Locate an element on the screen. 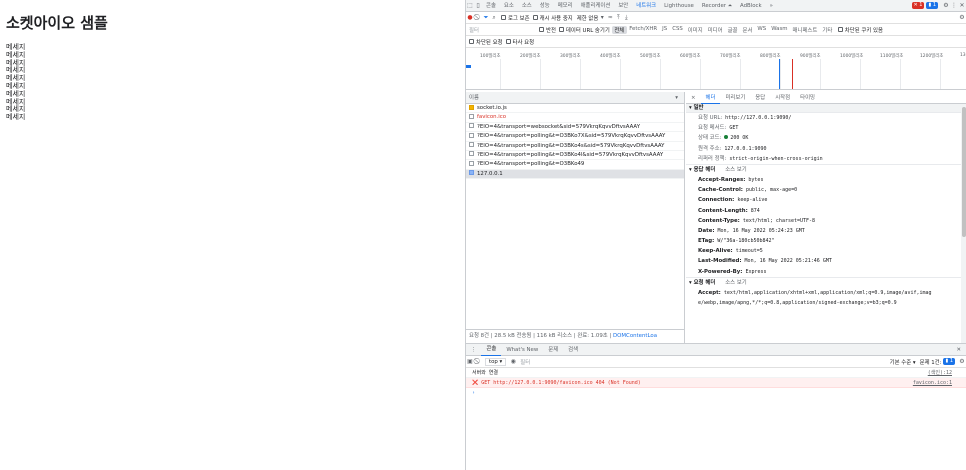 The image size is (966, 470). export-icon: ⤓ is located at coordinates (626, 18).